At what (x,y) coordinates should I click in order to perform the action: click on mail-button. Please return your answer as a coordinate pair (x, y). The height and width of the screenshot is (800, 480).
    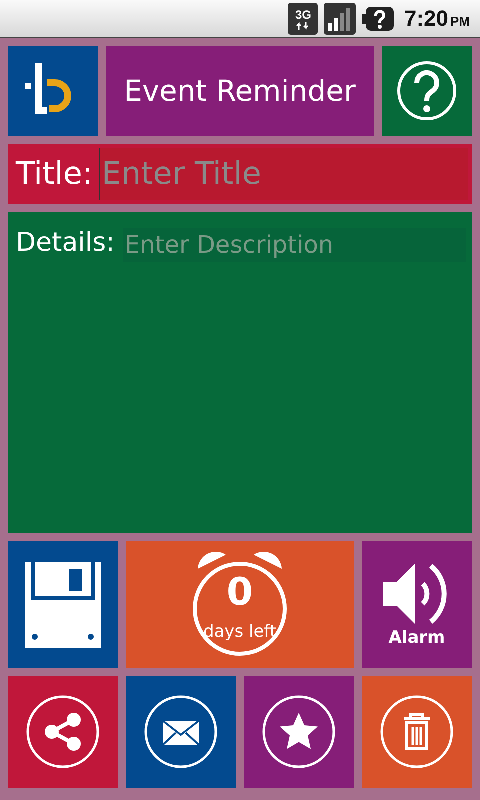
    Looking at the image, I should click on (181, 732).